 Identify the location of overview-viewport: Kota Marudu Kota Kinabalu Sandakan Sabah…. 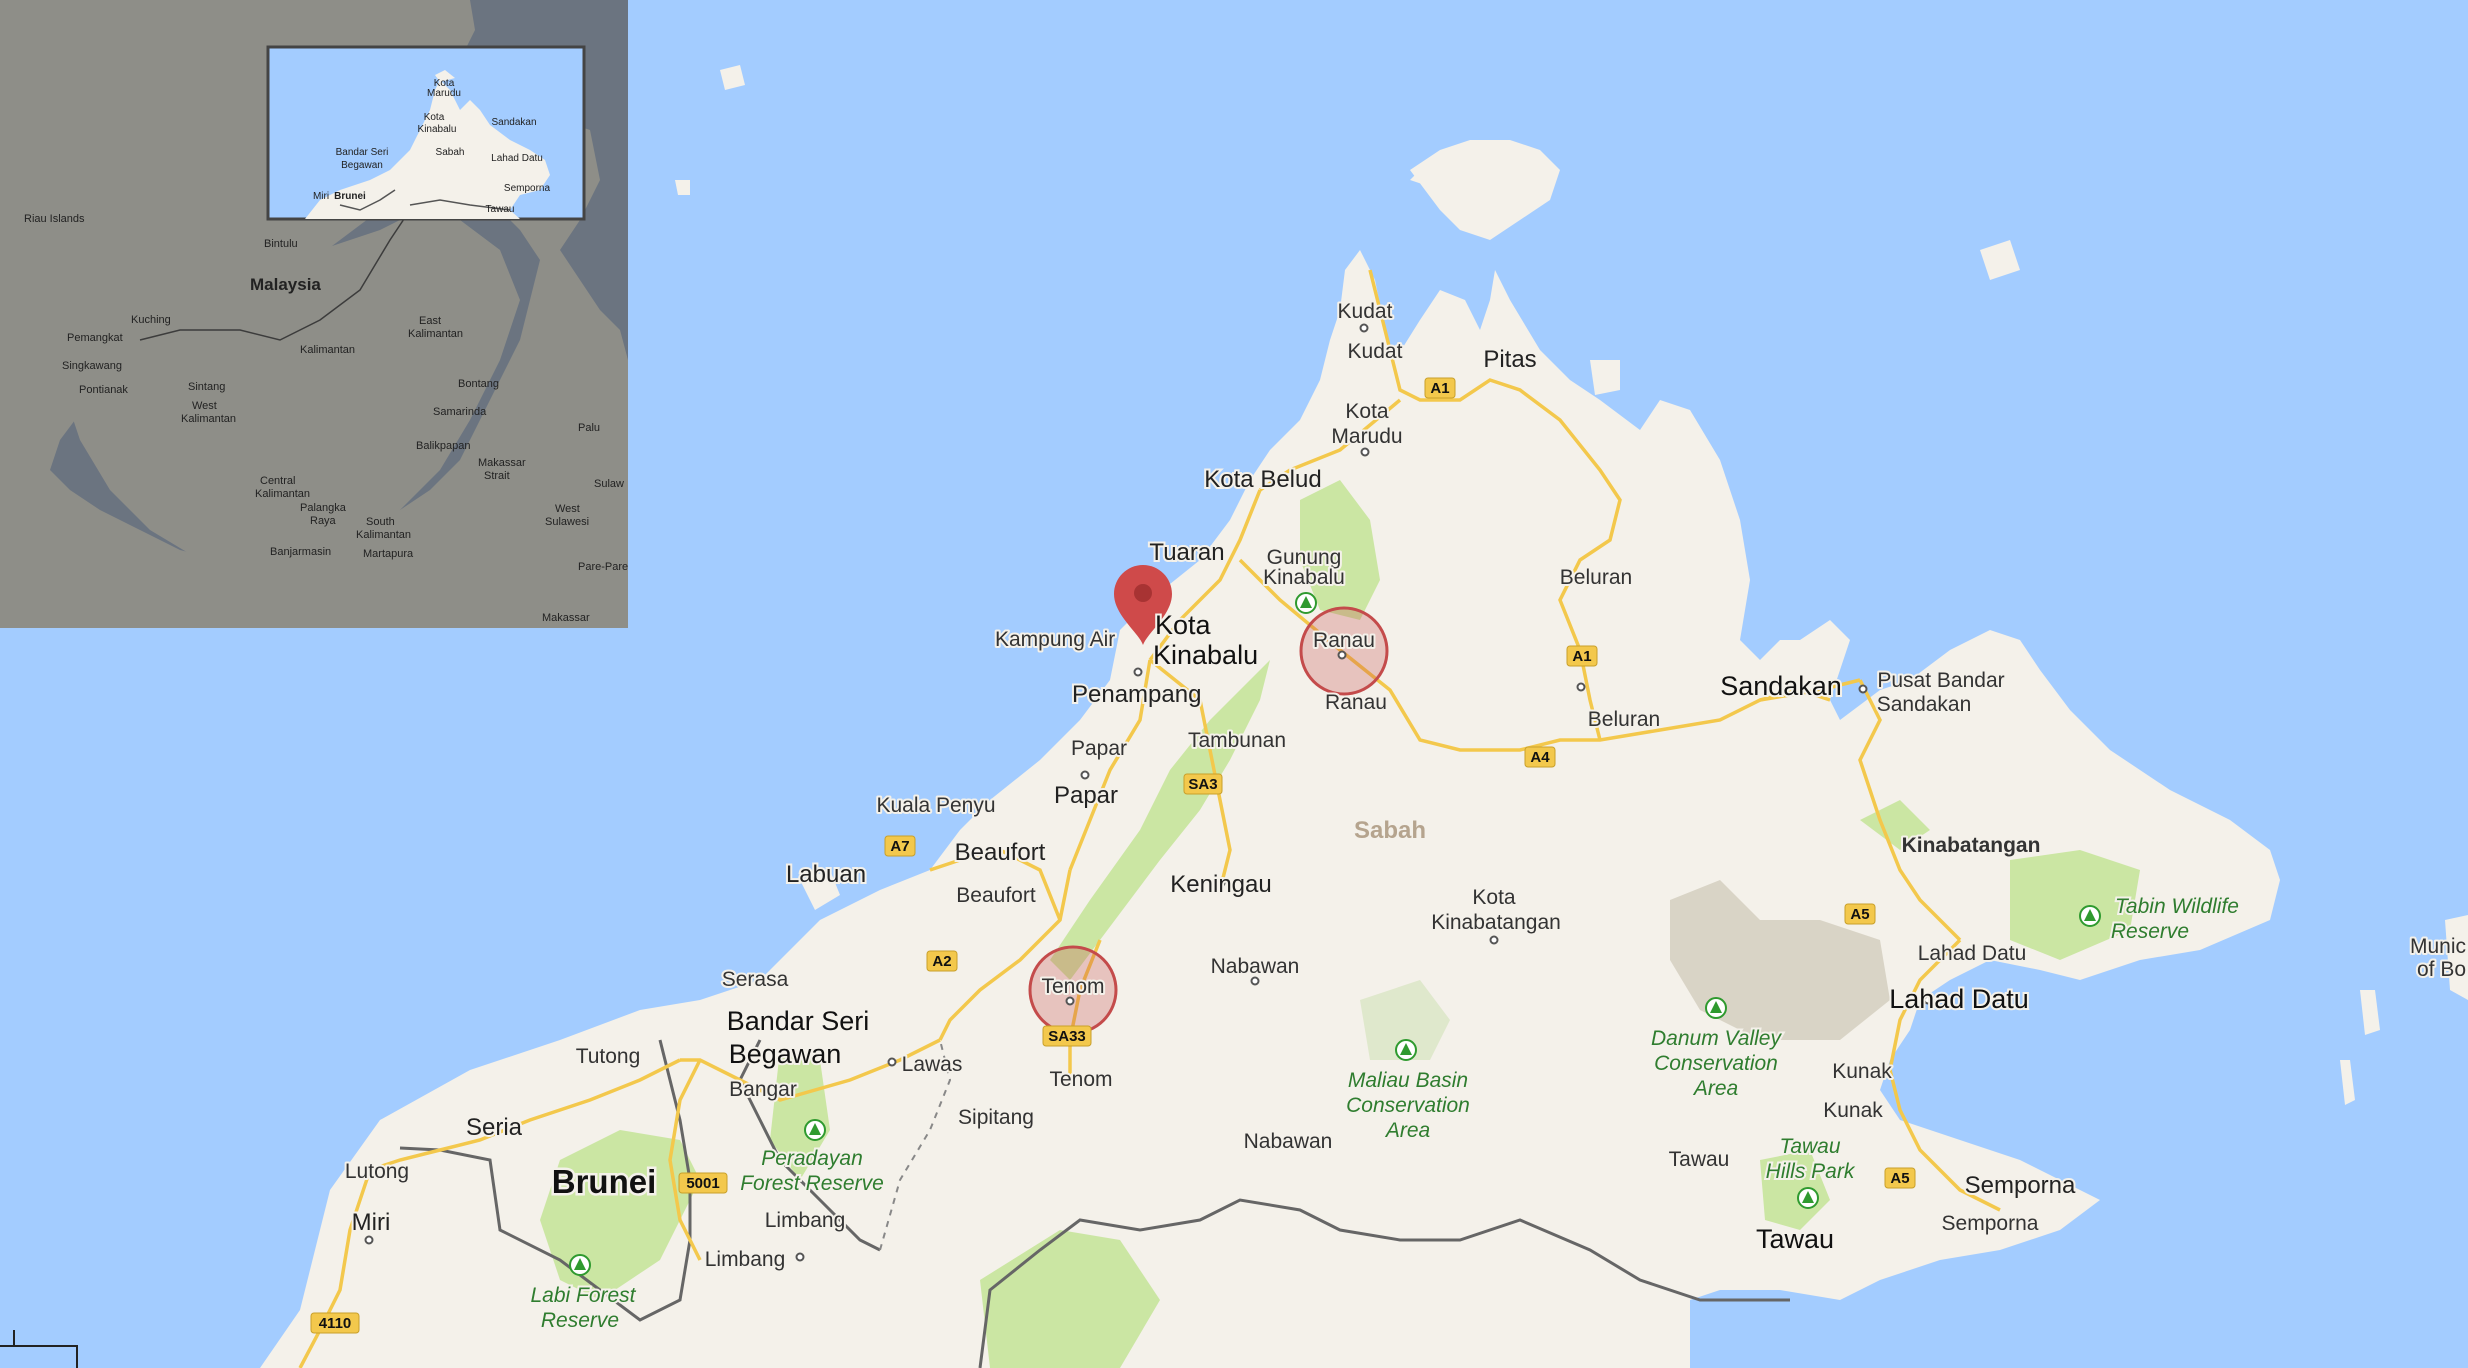
(426, 133).